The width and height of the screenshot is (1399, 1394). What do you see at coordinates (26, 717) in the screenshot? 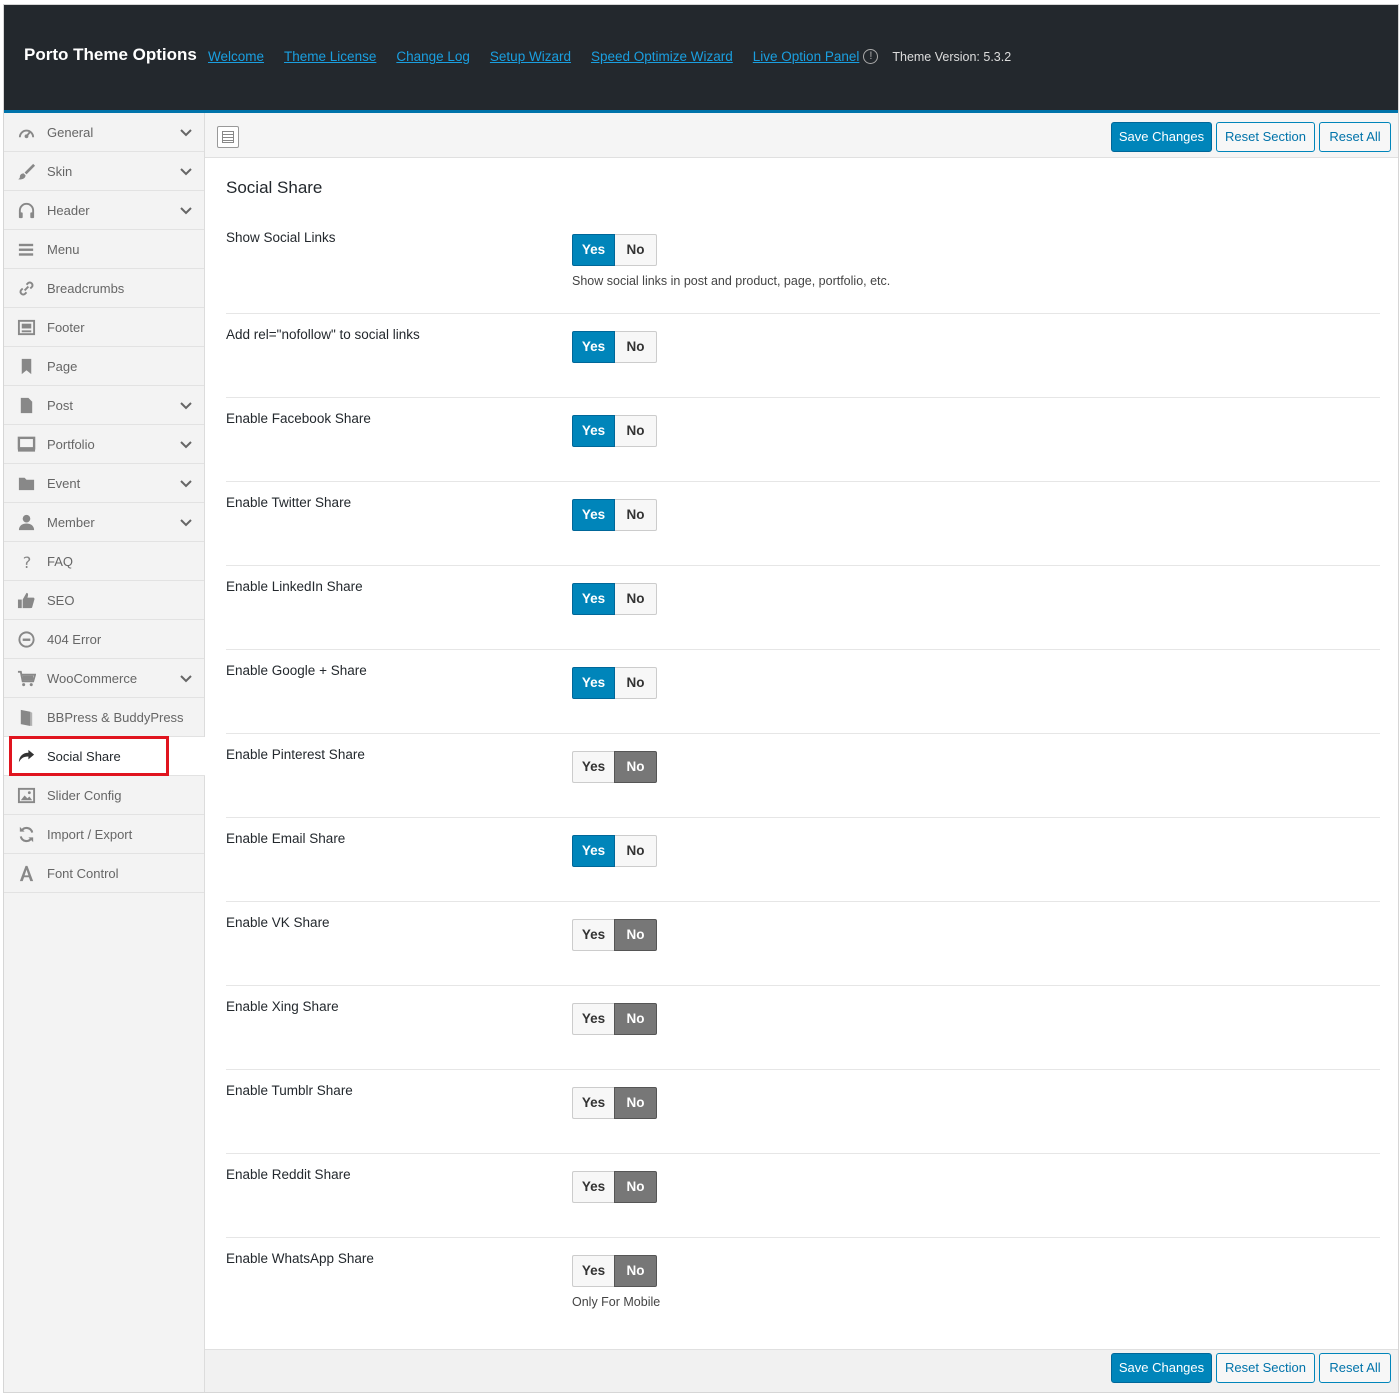
I see `book-icon` at bounding box center [26, 717].